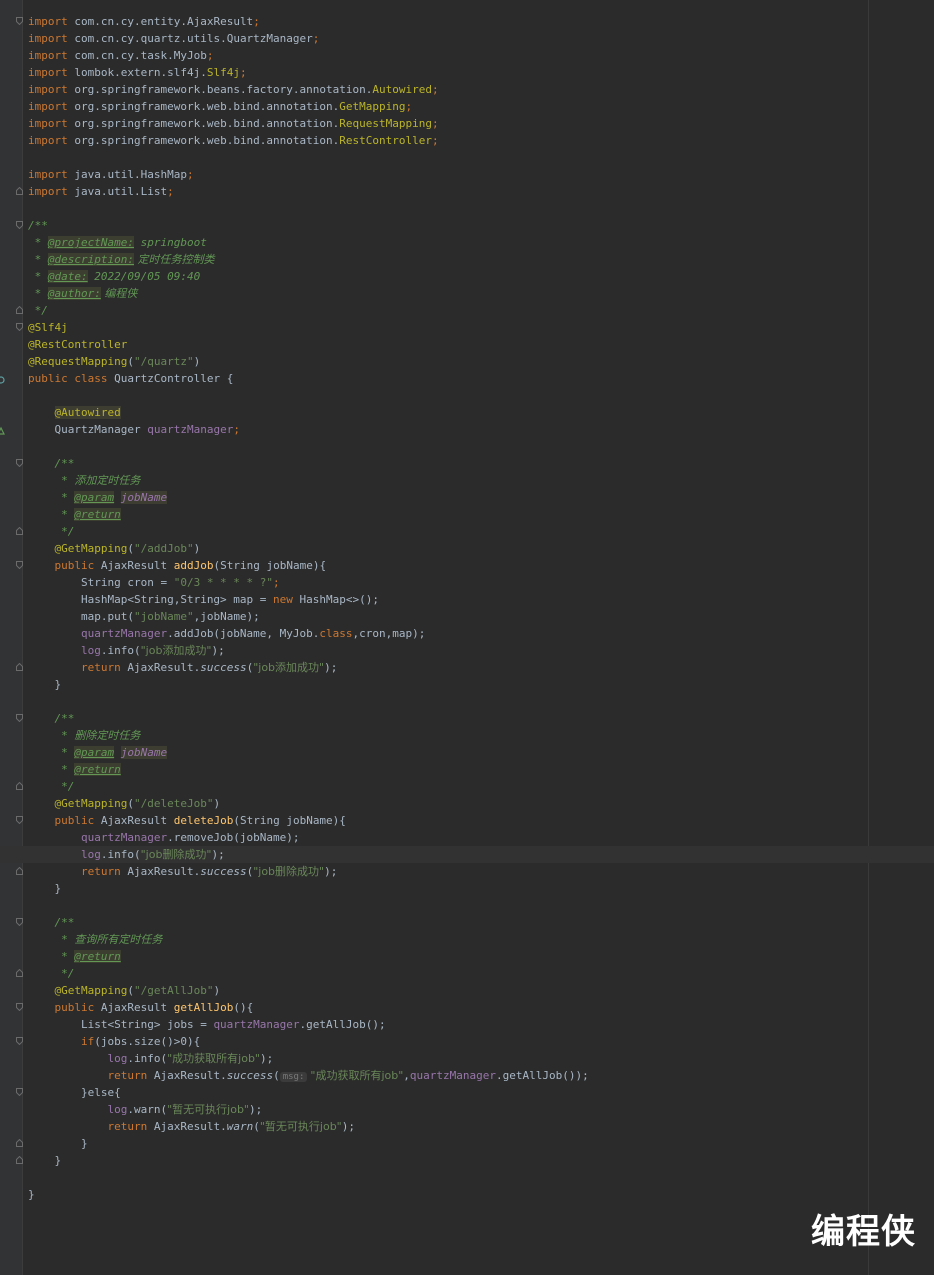 The image size is (934, 1275). Describe the element at coordinates (2, 378) in the screenshot. I see `spring-bean-icon` at that location.